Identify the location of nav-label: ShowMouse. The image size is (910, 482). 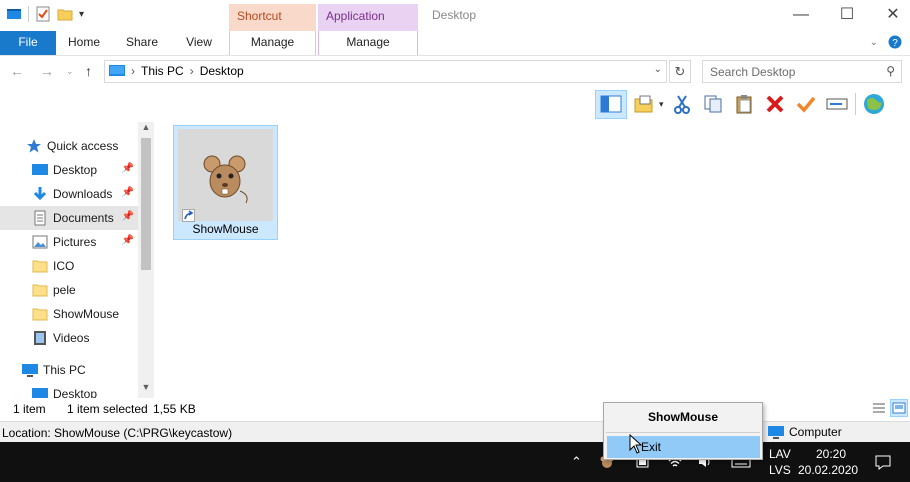
(86, 314).